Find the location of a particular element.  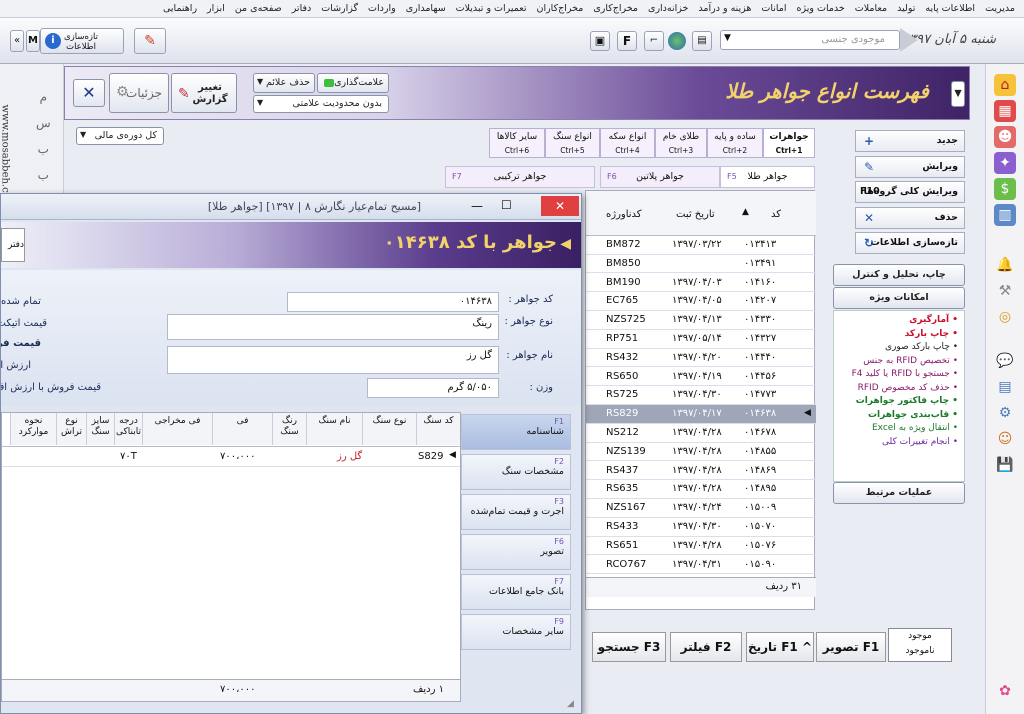

menu-item: خدمات ویژه is located at coordinates (821, 8).